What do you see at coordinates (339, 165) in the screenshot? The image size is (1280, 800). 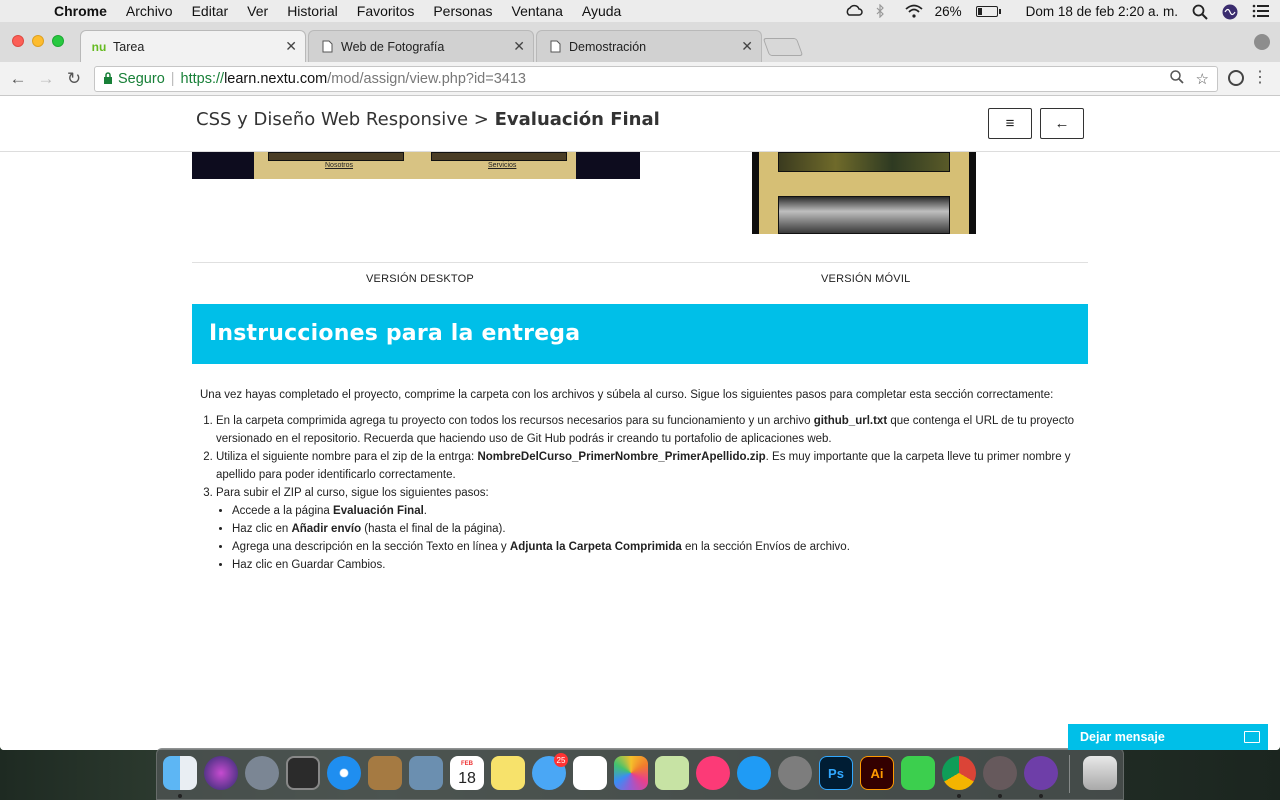 I see `preview-caption: Nosotros` at bounding box center [339, 165].